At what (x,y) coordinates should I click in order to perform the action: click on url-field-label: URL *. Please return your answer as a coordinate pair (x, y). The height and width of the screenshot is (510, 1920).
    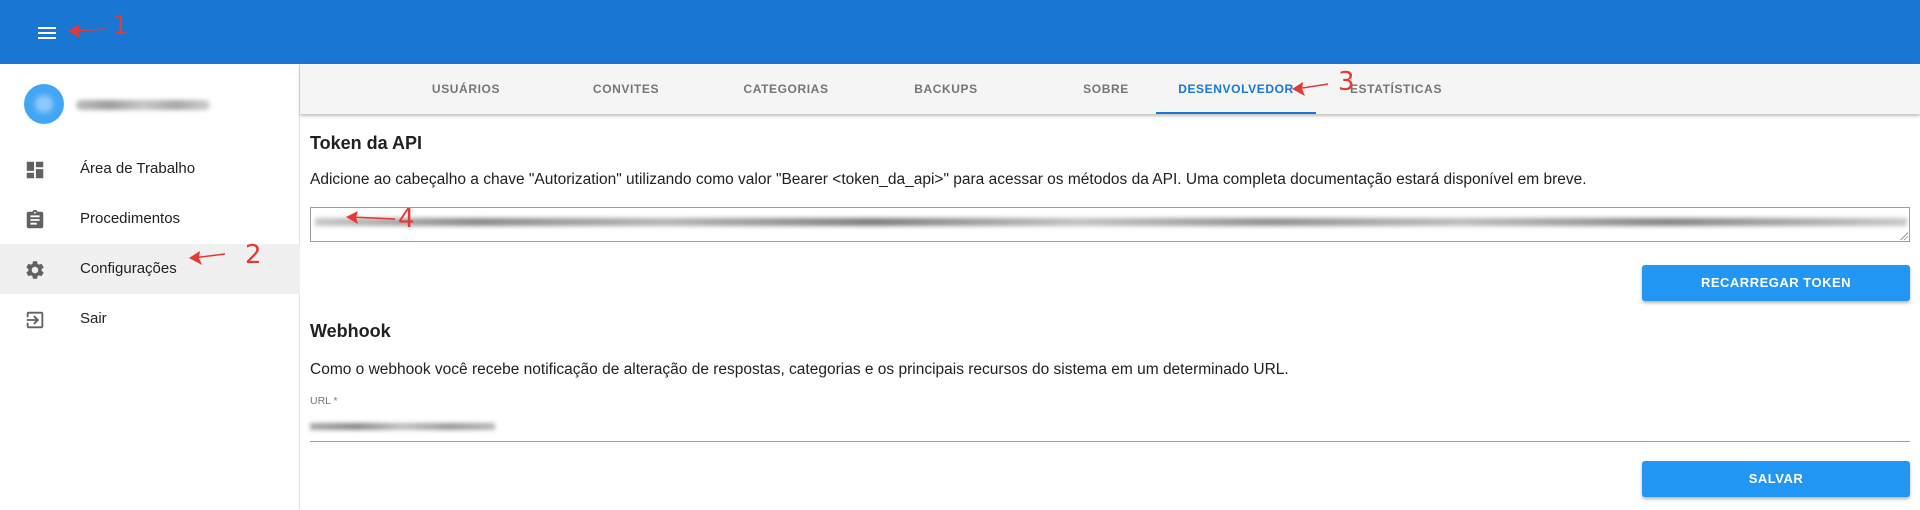
    Looking at the image, I should click on (324, 401).